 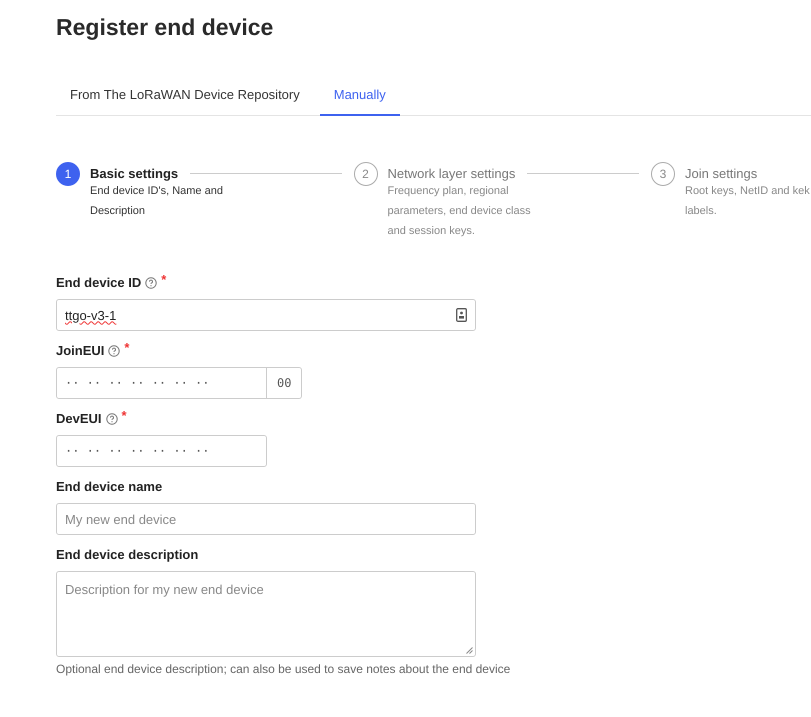 I want to click on fill-zeros-button: 00, so click(x=284, y=383).